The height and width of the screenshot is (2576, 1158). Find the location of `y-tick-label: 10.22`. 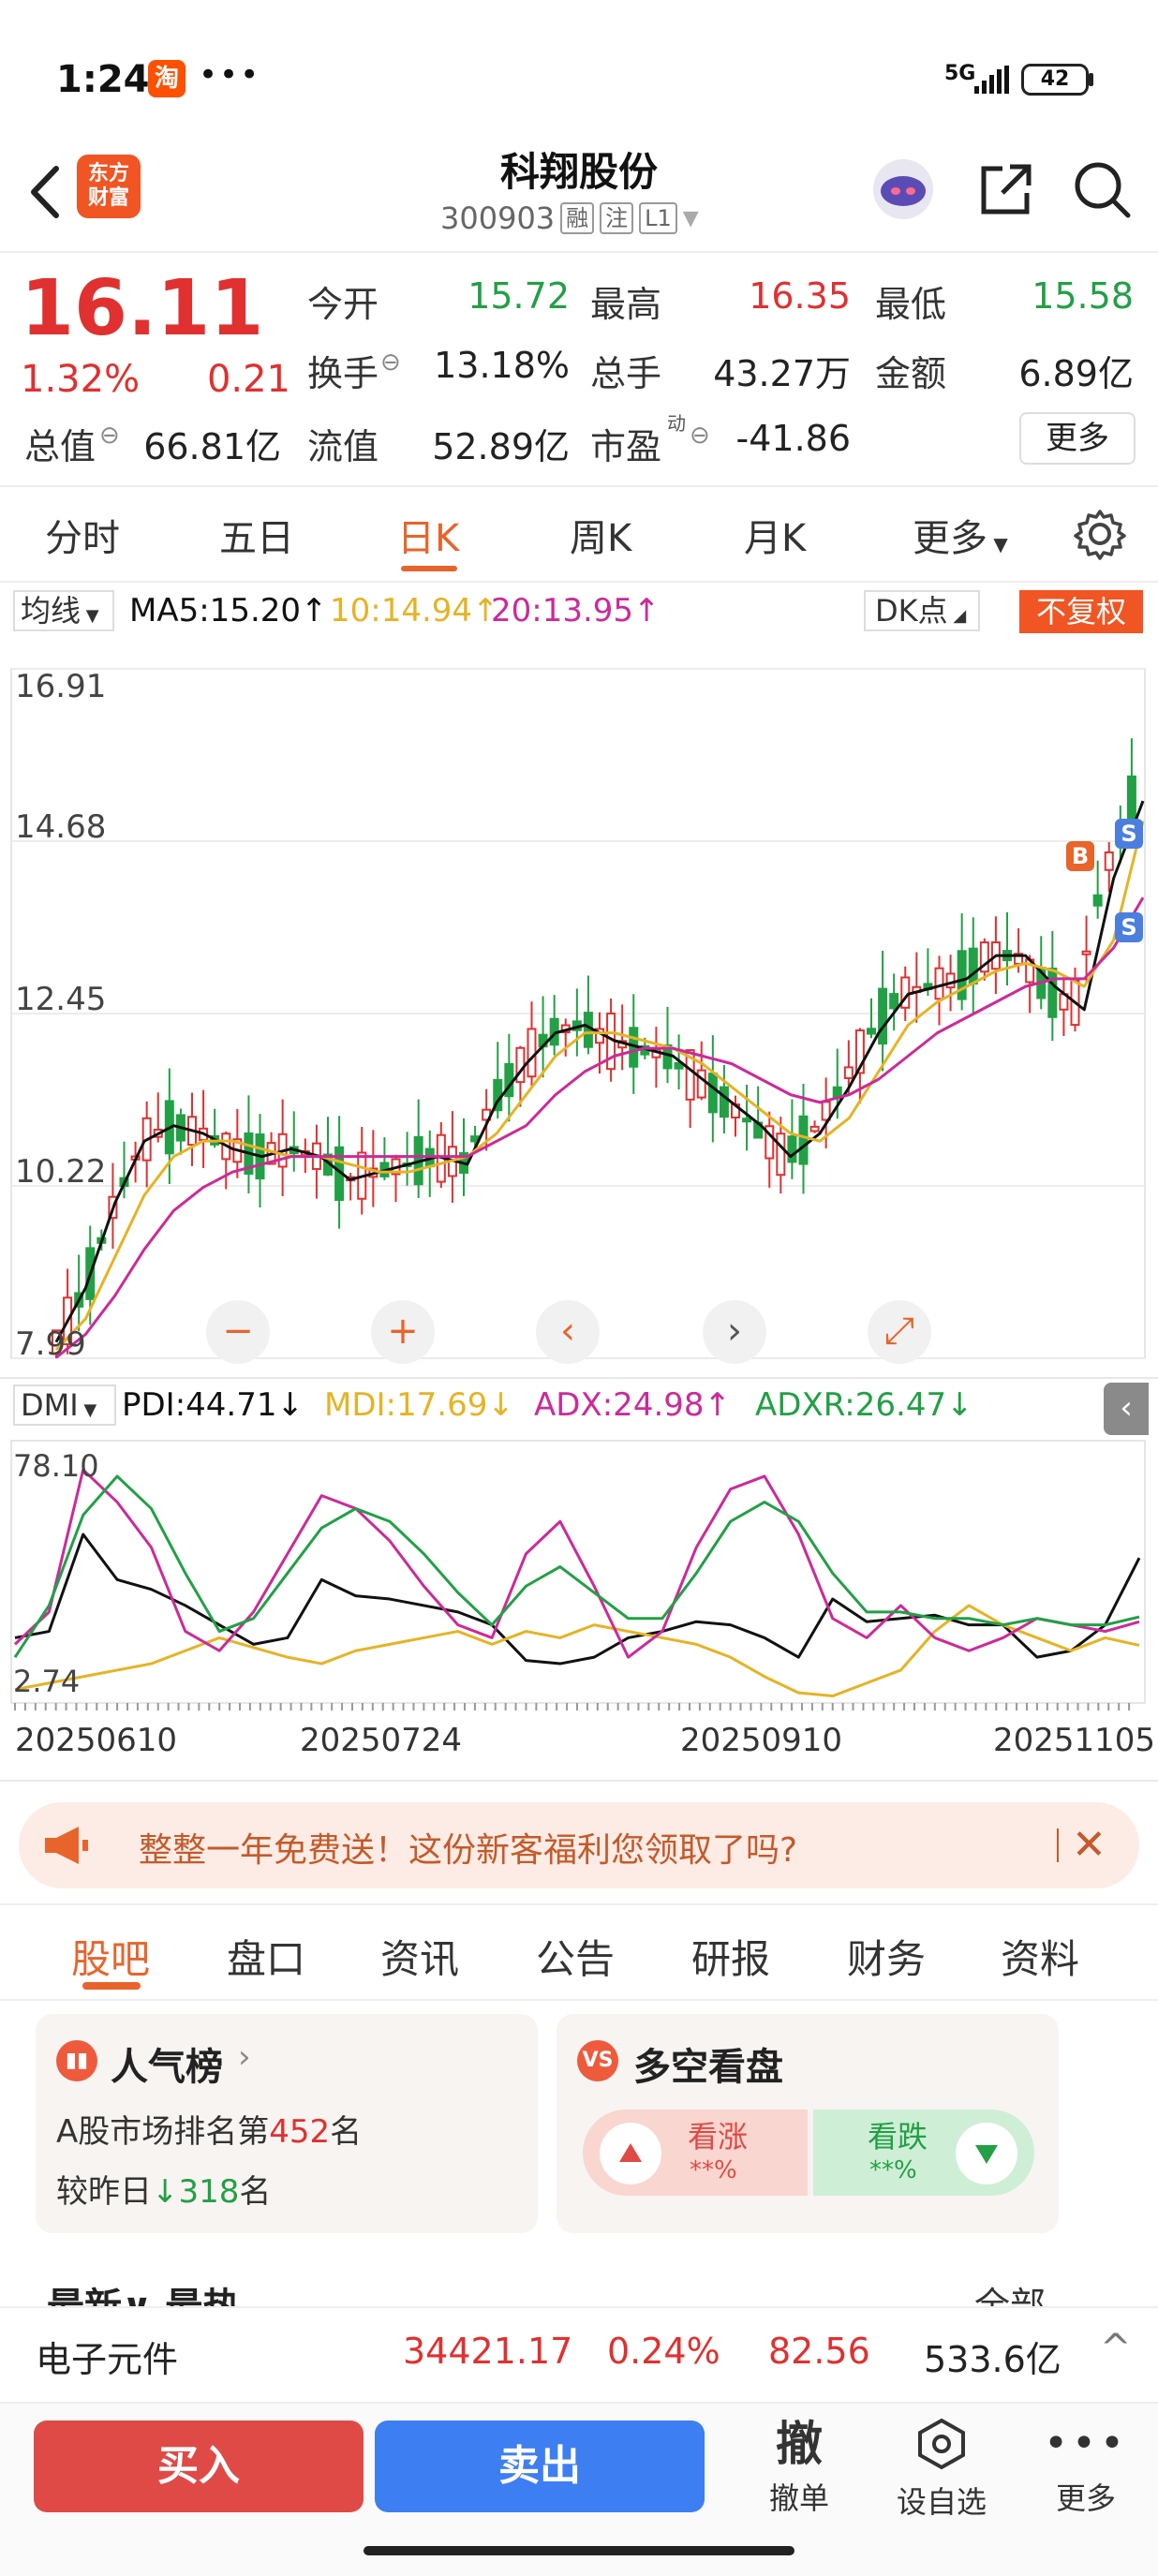

y-tick-label: 10.22 is located at coordinates (61, 1172).